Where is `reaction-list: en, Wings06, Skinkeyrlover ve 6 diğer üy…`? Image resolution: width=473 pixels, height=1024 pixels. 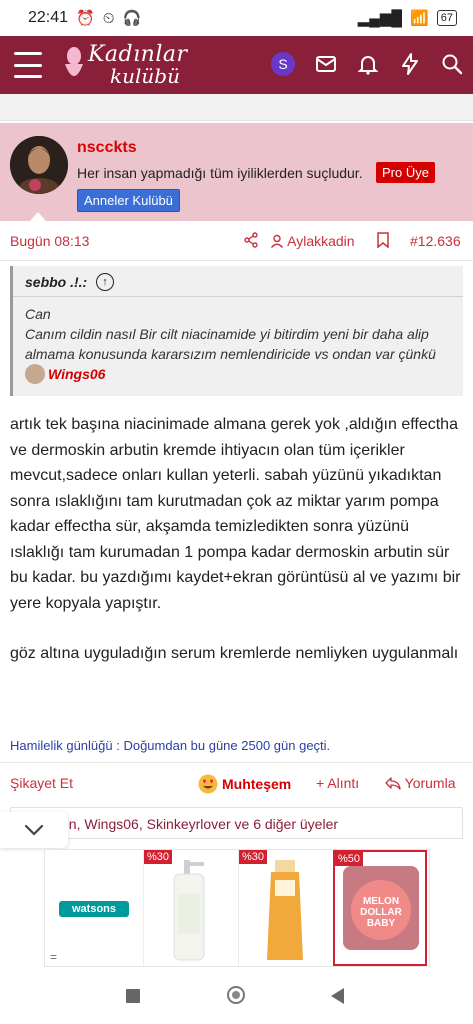 reaction-list: en, Wings06, Skinkeyrlover ve 6 diğer üy… is located at coordinates (236, 823).